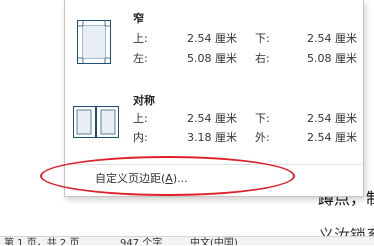 This screenshot has height=246, width=374. Describe the element at coordinates (262, 58) in the screenshot. I see `label-right: 右:` at that location.